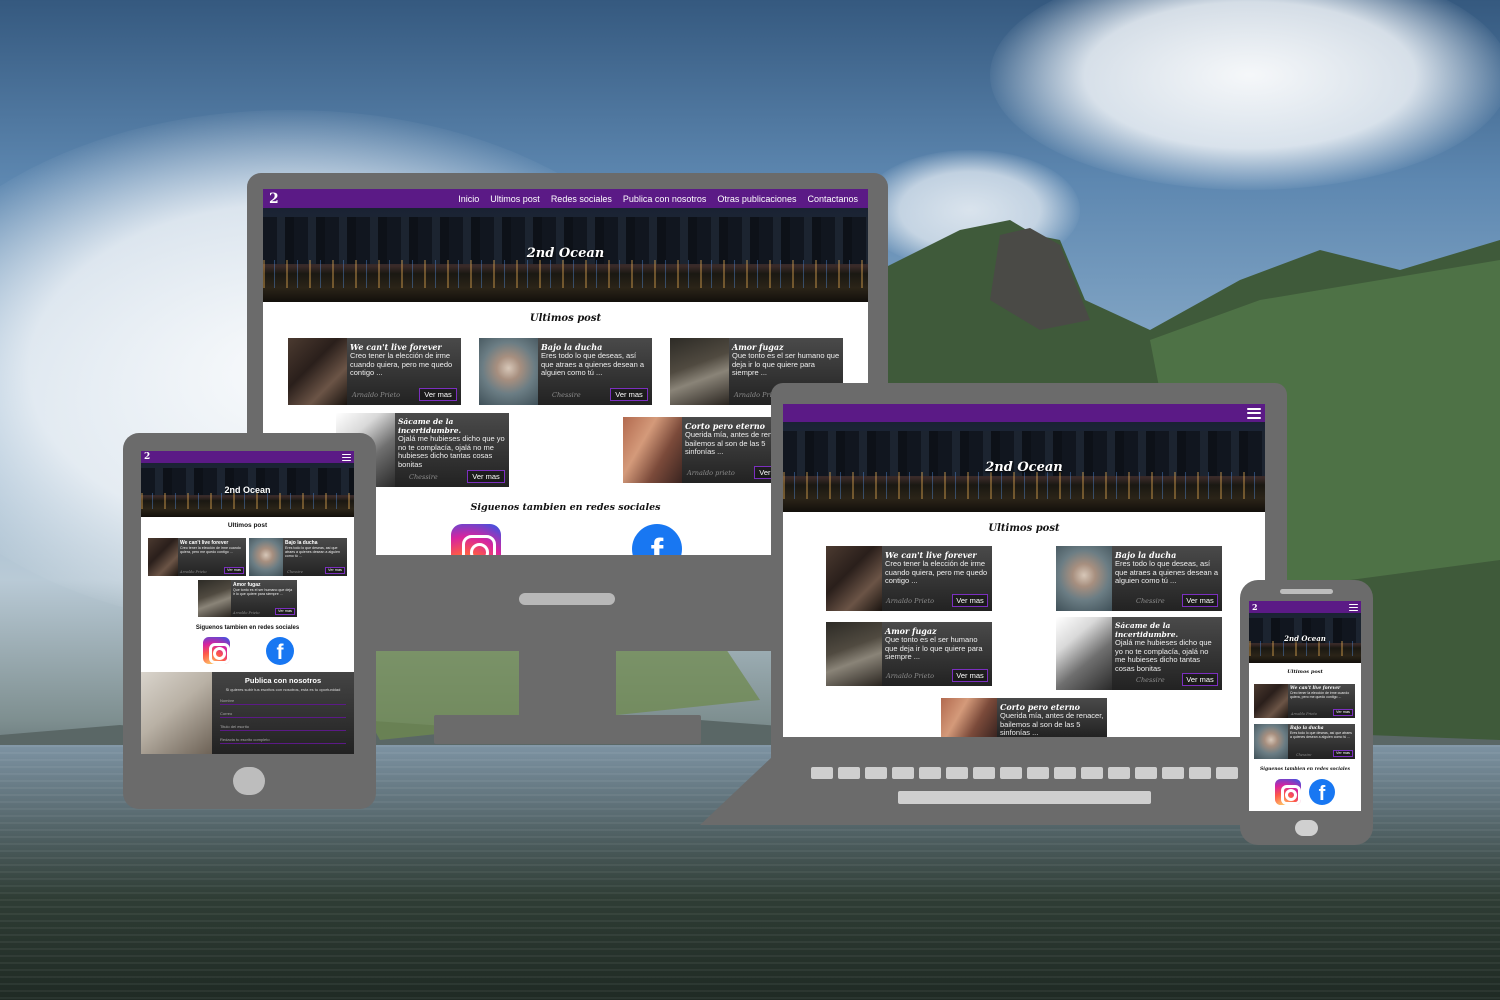 The image size is (1500, 1000). I want to click on nav-link-otras-publicaciones: Otras publicaciones, so click(756, 199).